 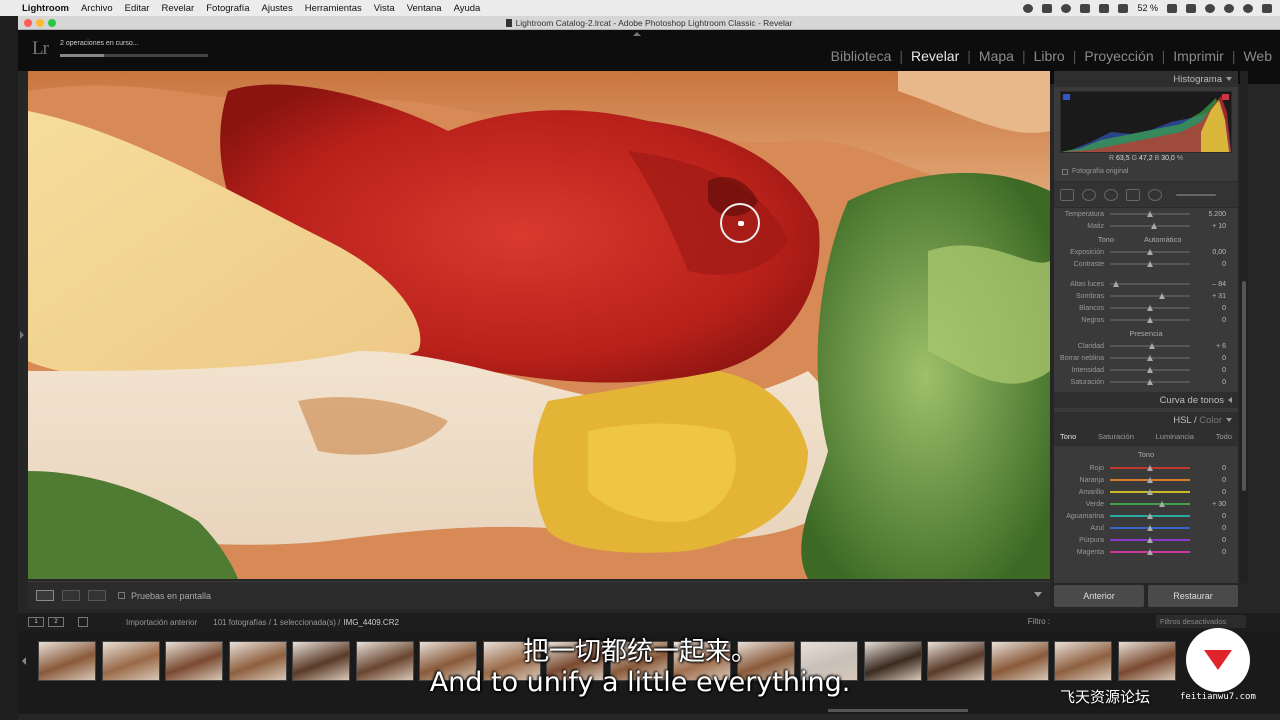 I want to click on menu-ajustes: Ajustes, so click(x=277, y=8).